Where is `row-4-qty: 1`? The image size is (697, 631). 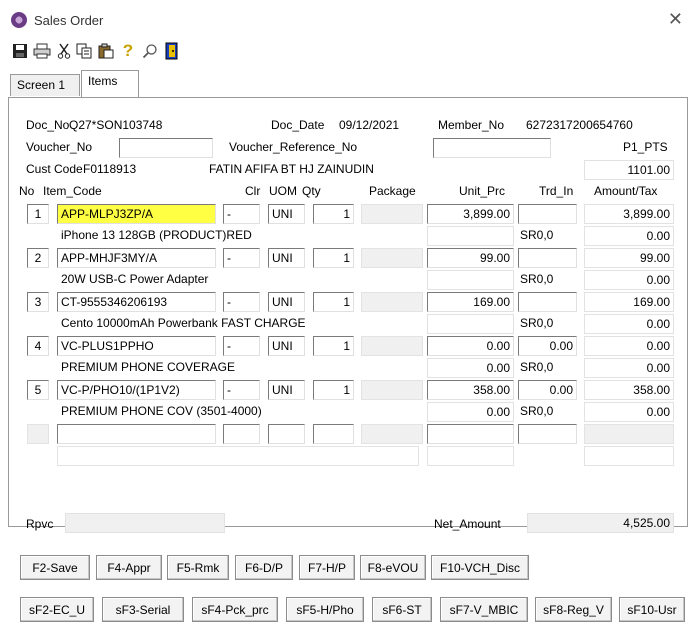 row-4-qty: 1 is located at coordinates (333, 346).